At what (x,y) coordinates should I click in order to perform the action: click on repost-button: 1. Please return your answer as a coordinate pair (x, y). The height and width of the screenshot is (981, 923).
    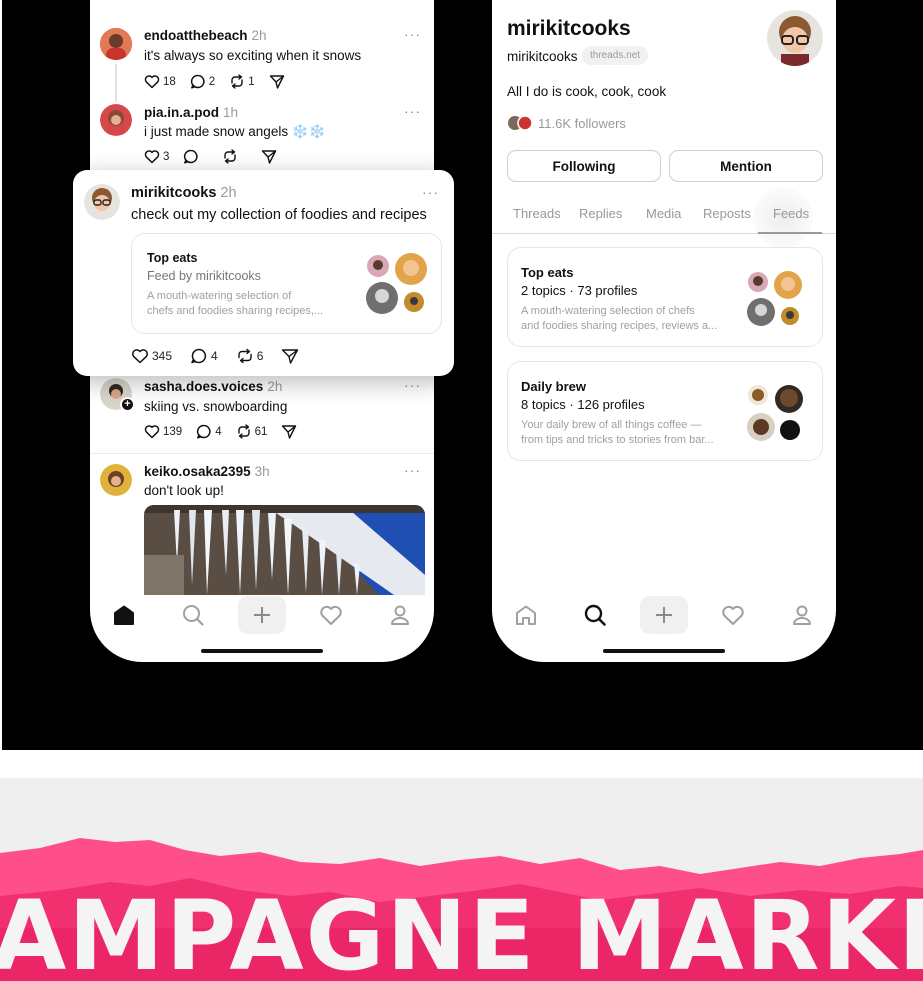
    Looking at the image, I should click on (242, 81).